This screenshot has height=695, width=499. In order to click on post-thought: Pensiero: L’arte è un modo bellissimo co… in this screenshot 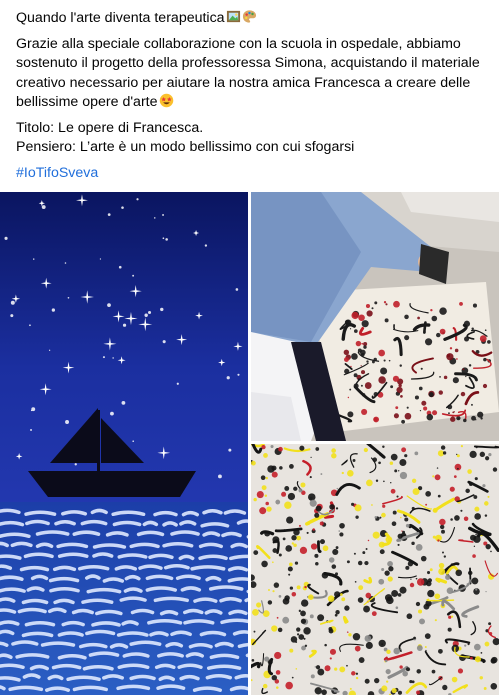, I will do `click(185, 147)`.